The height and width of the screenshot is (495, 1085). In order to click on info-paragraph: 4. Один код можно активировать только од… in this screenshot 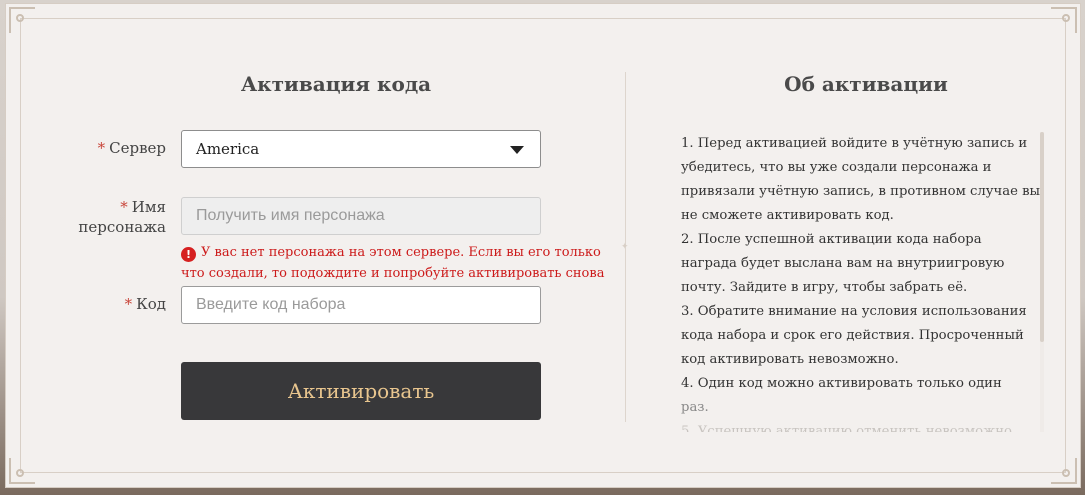, I will do `click(841, 383)`.